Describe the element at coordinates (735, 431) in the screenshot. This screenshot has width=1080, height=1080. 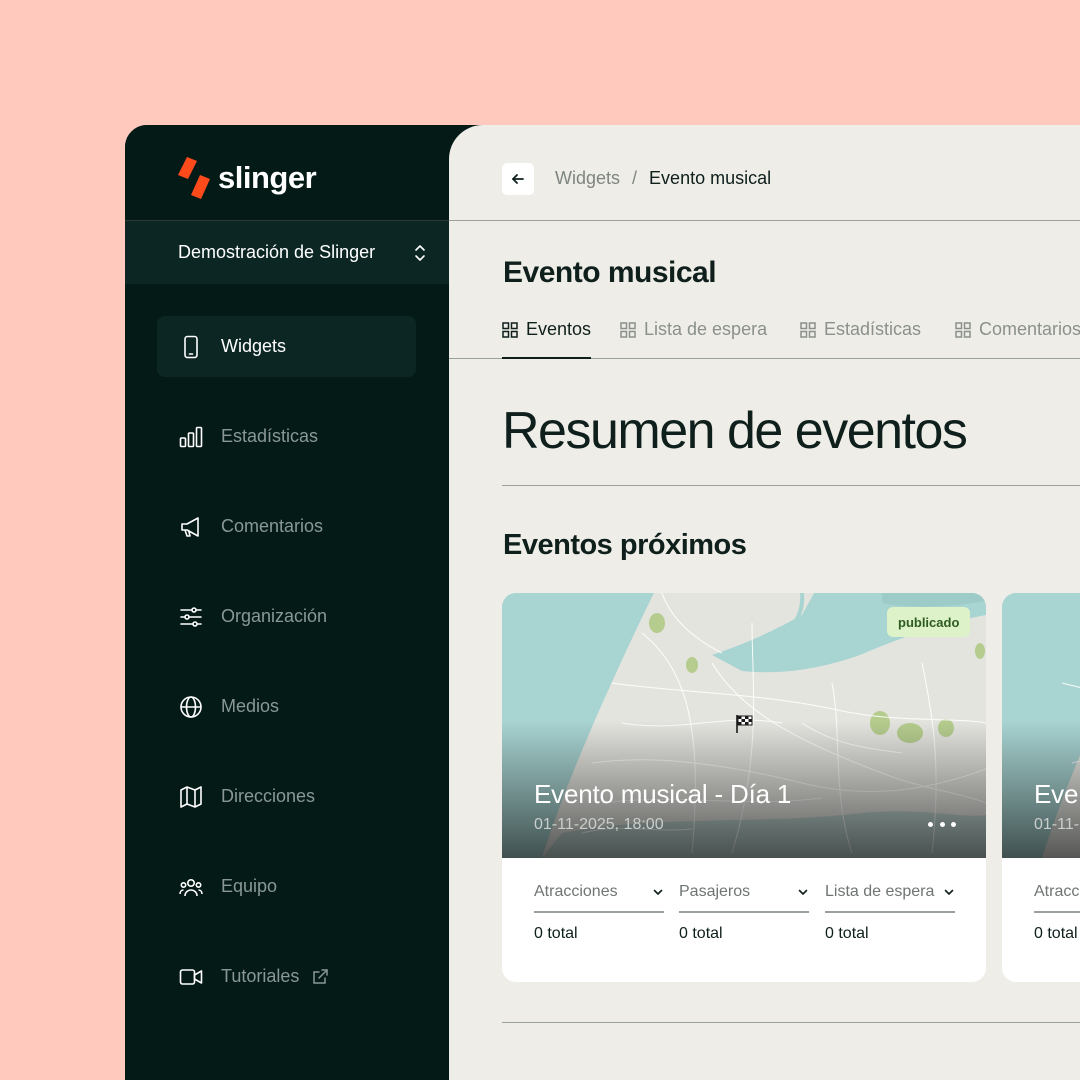
I see `section-title: Resumen de eventos` at that location.